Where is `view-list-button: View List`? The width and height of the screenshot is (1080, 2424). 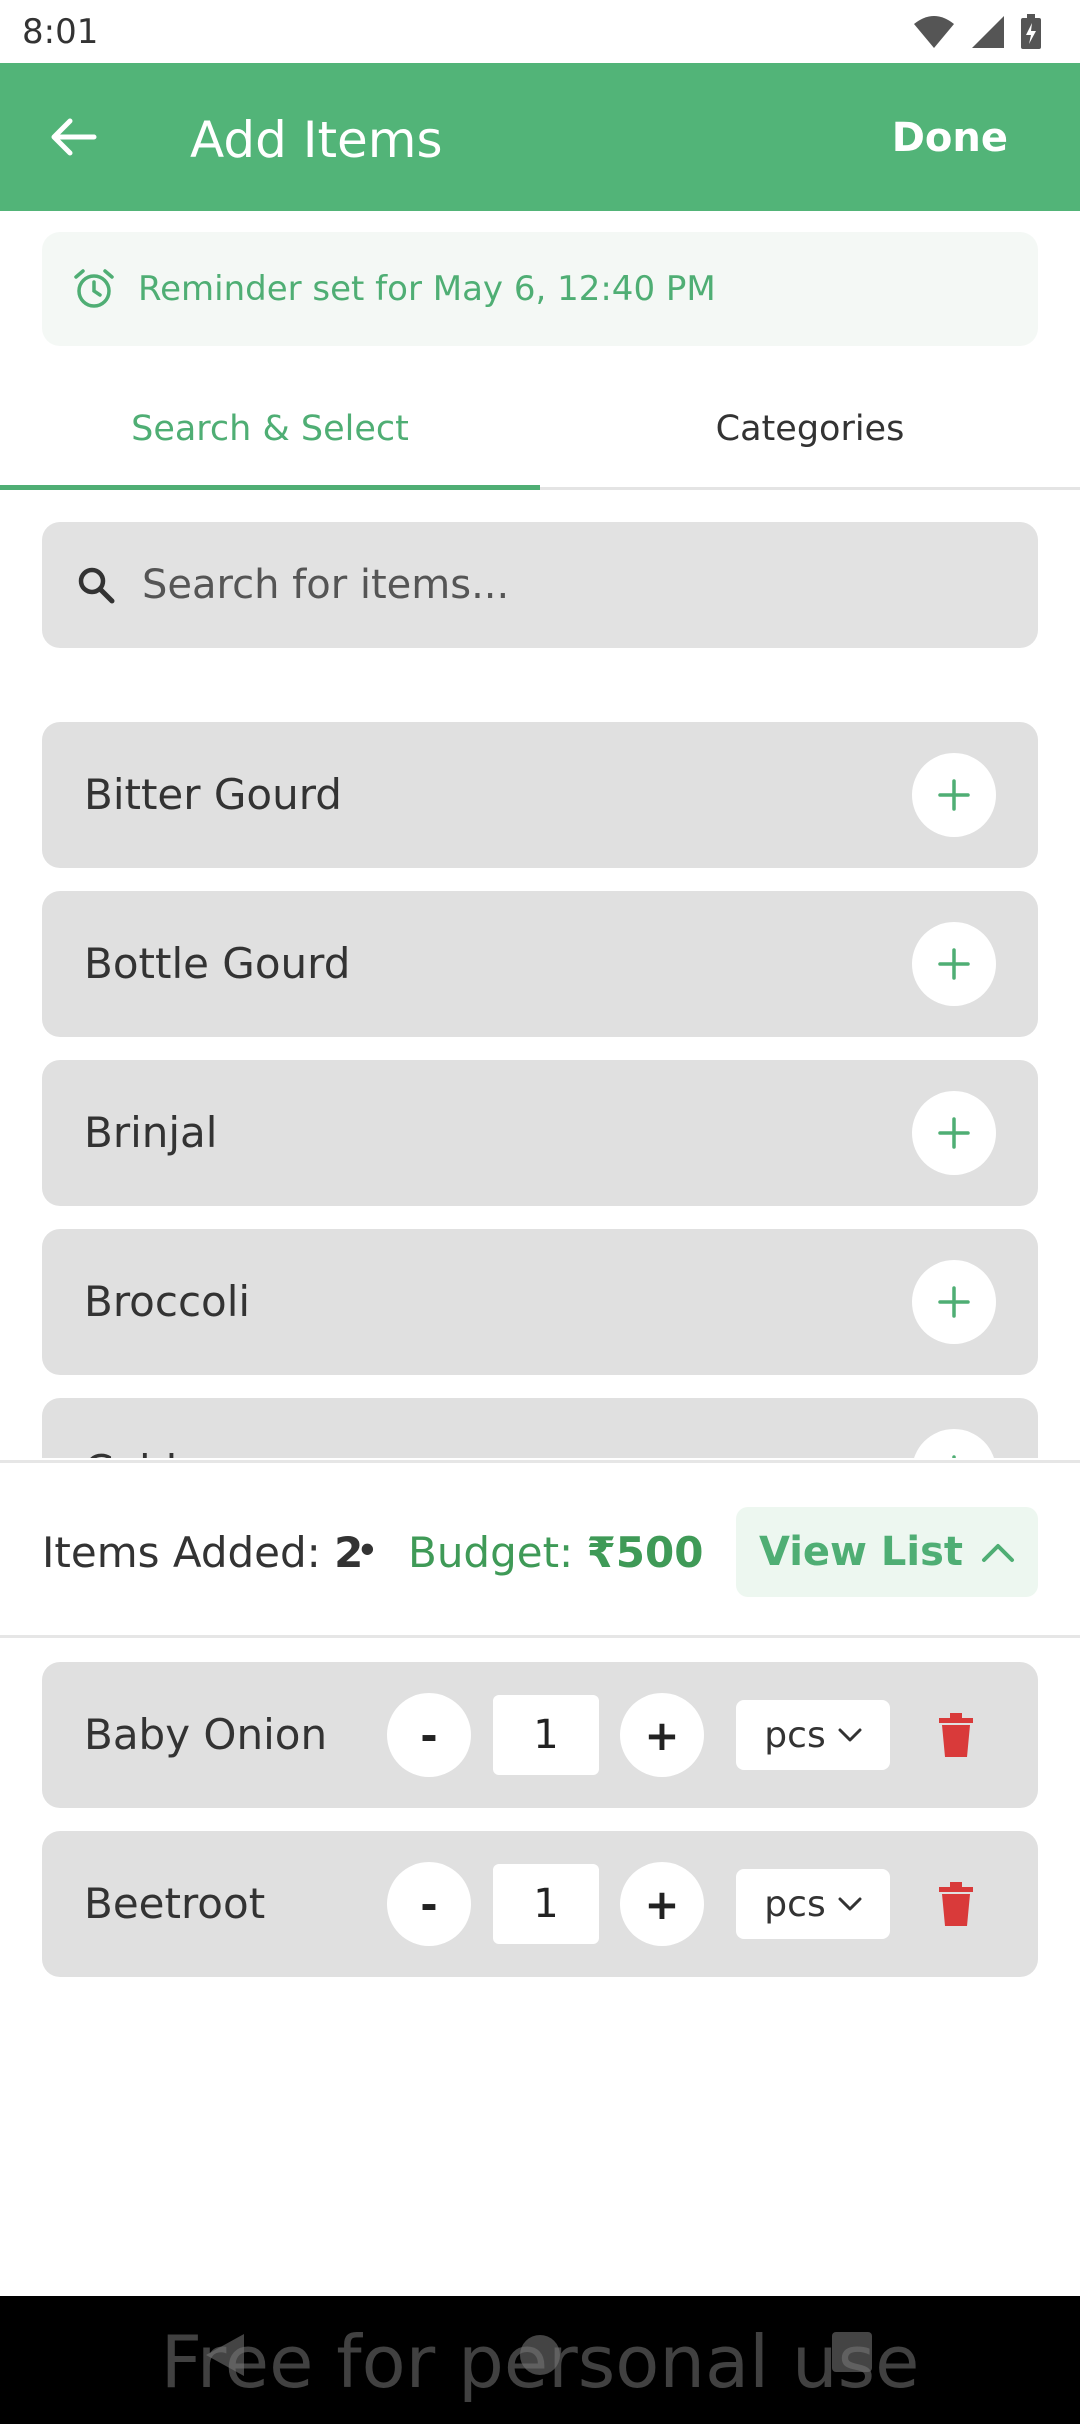 view-list-button: View List is located at coordinates (887, 1552).